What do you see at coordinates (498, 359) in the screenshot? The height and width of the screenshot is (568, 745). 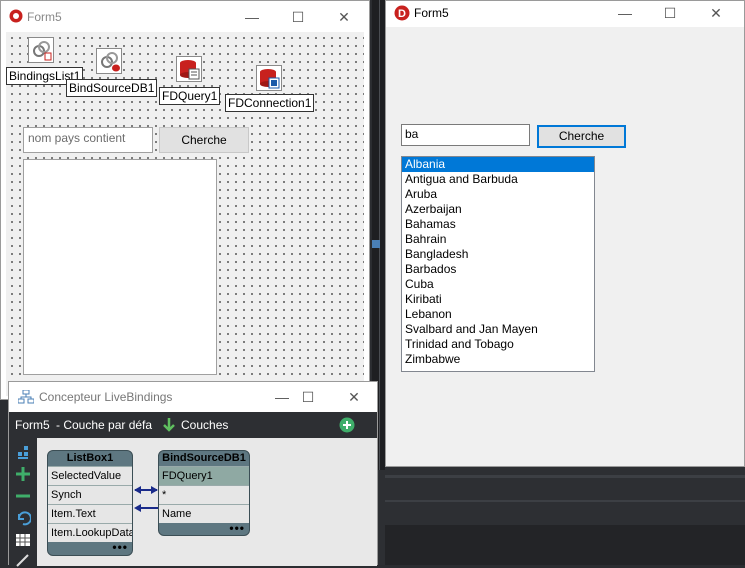 I see `country-list-item: Zimbabwe` at bounding box center [498, 359].